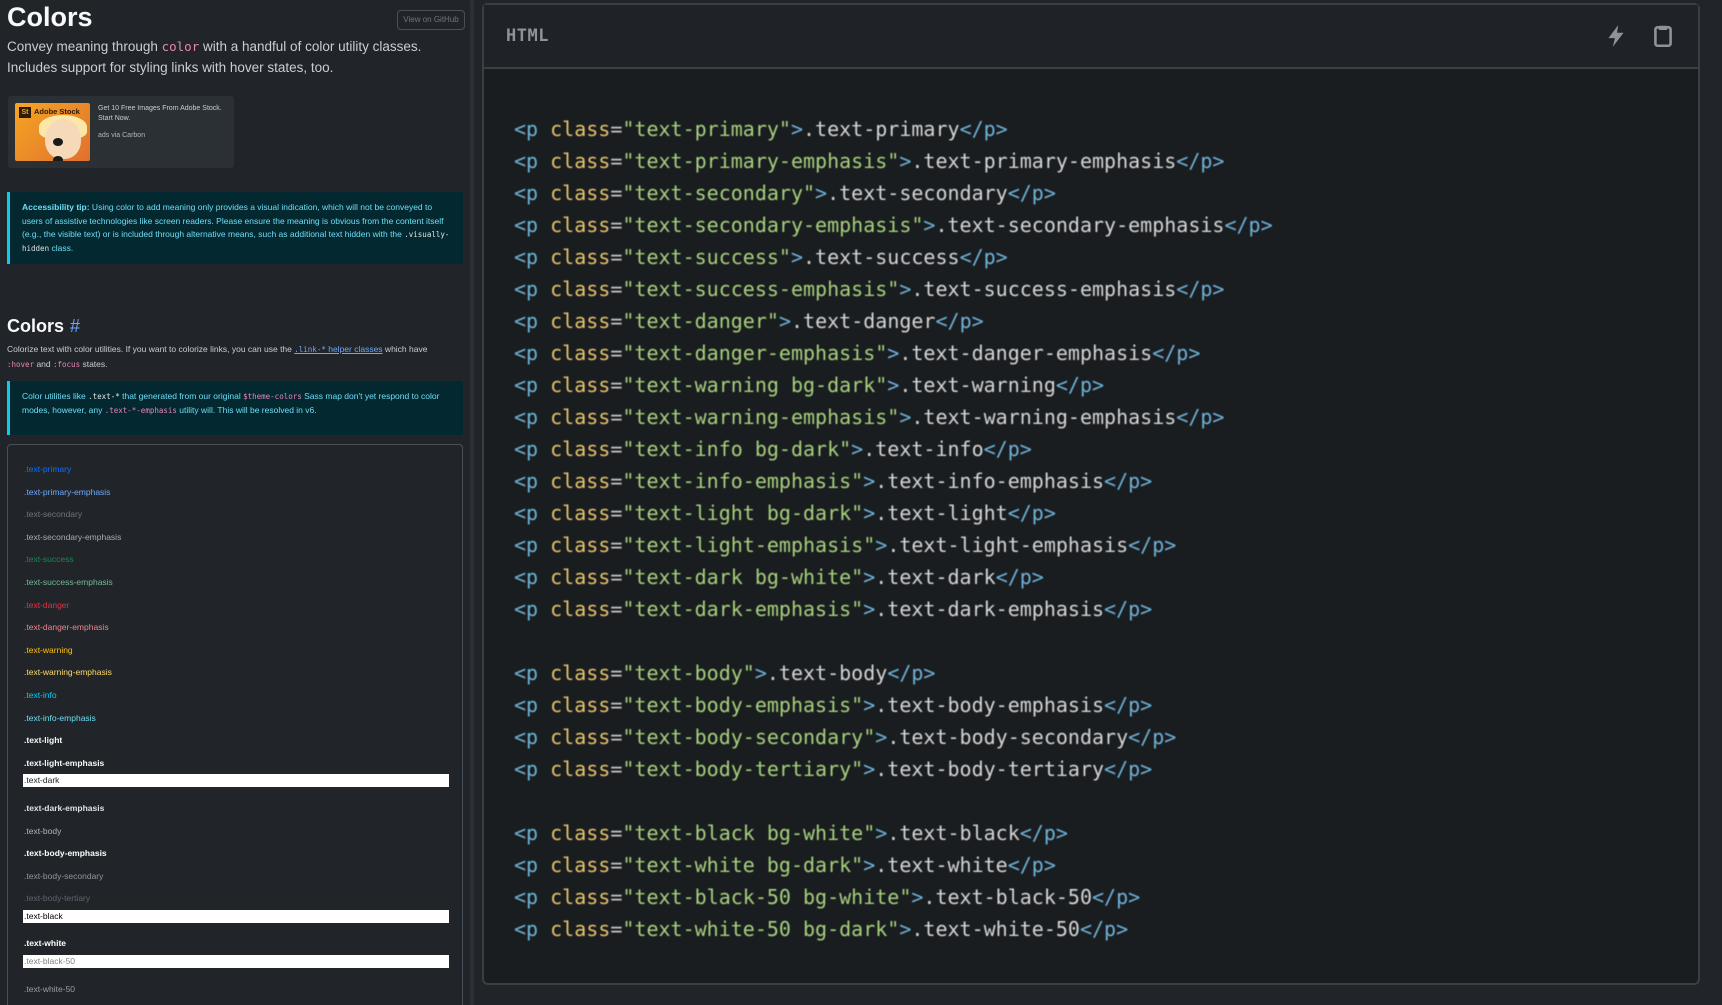  I want to click on color-example-label: .text-primary, so click(48, 469).